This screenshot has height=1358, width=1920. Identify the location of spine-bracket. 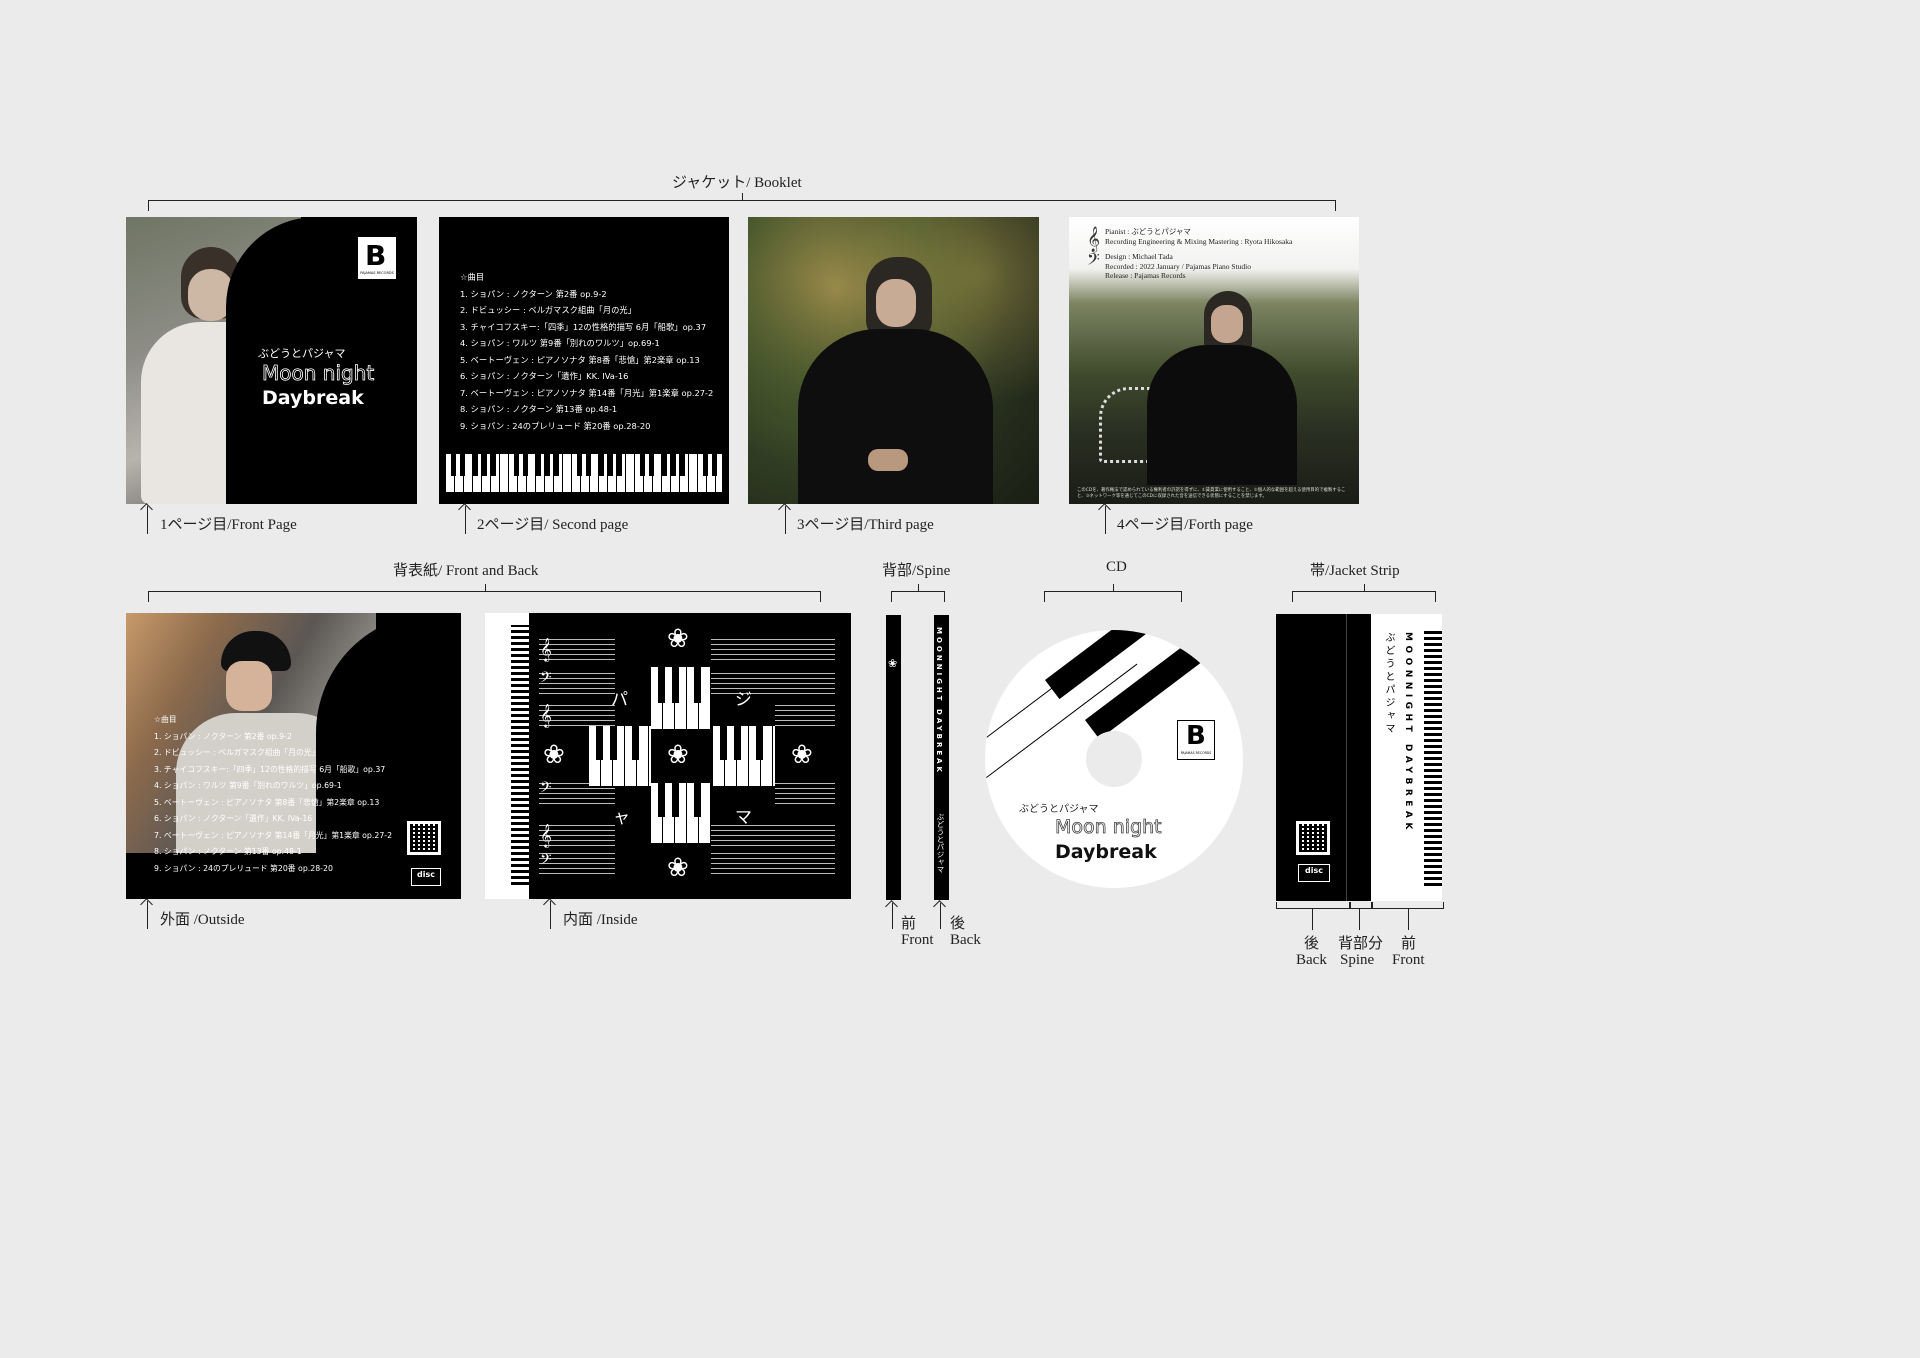
(918, 593).